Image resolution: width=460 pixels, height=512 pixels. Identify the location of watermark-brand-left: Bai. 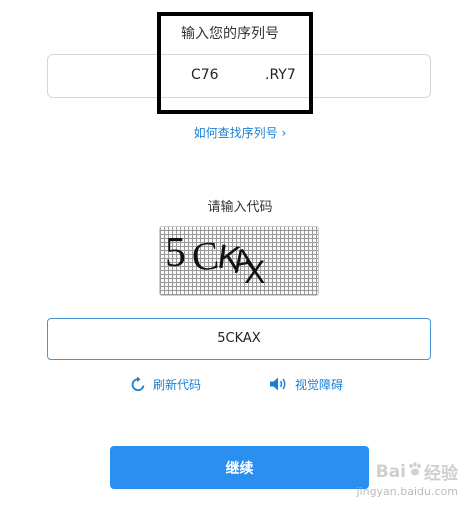
(390, 471).